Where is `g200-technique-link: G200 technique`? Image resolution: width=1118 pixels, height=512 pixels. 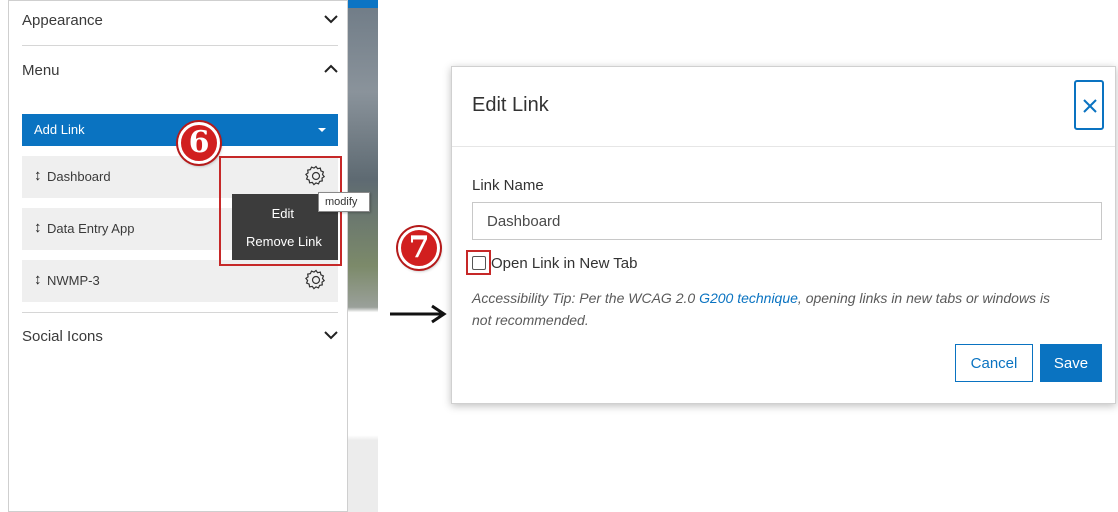 g200-technique-link: G200 technique is located at coordinates (748, 298).